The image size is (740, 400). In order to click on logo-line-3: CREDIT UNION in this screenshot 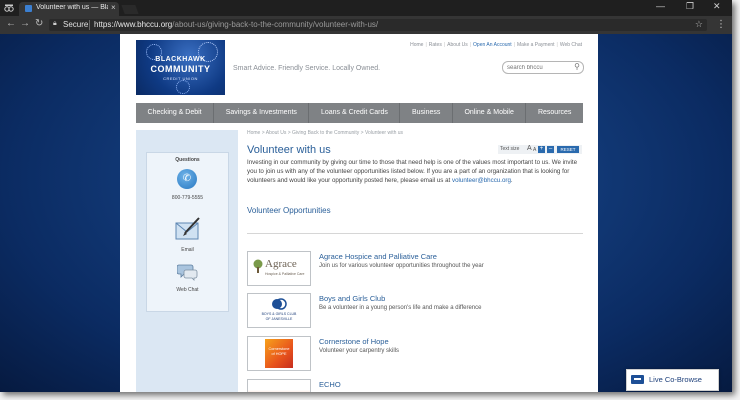, I will do `click(180, 78)`.